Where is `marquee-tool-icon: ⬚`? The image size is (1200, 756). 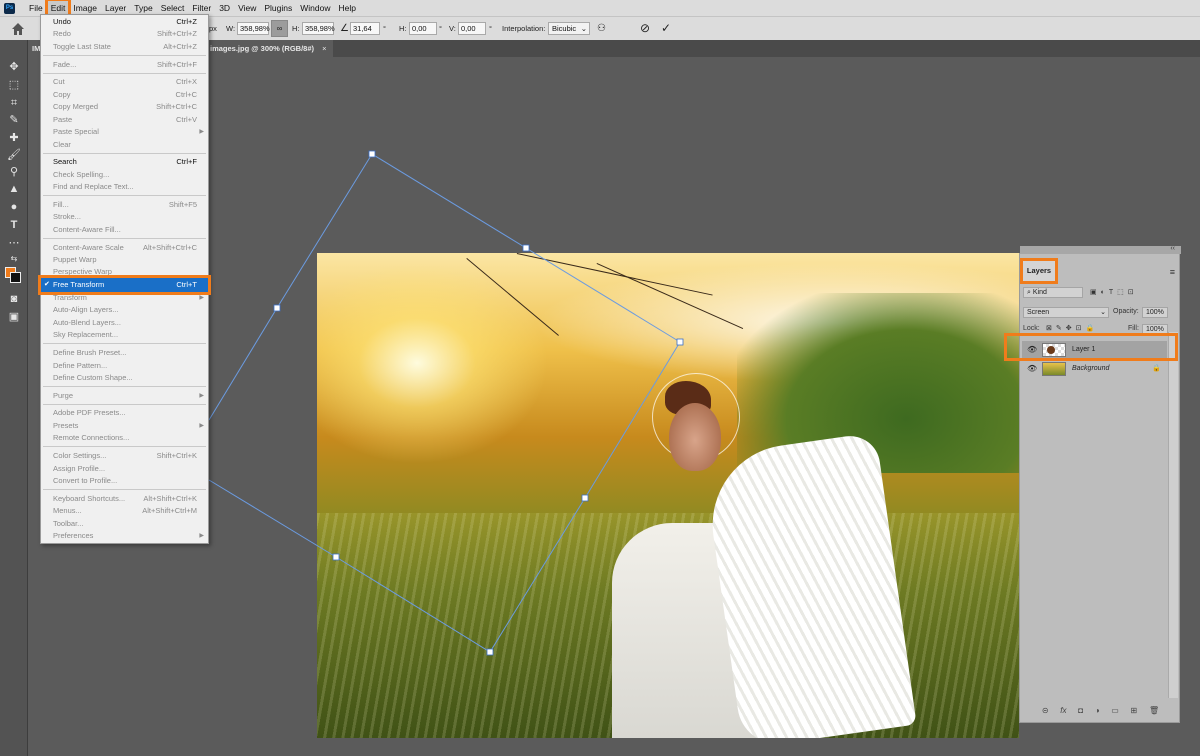 marquee-tool-icon: ⬚ is located at coordinates (14, 85).